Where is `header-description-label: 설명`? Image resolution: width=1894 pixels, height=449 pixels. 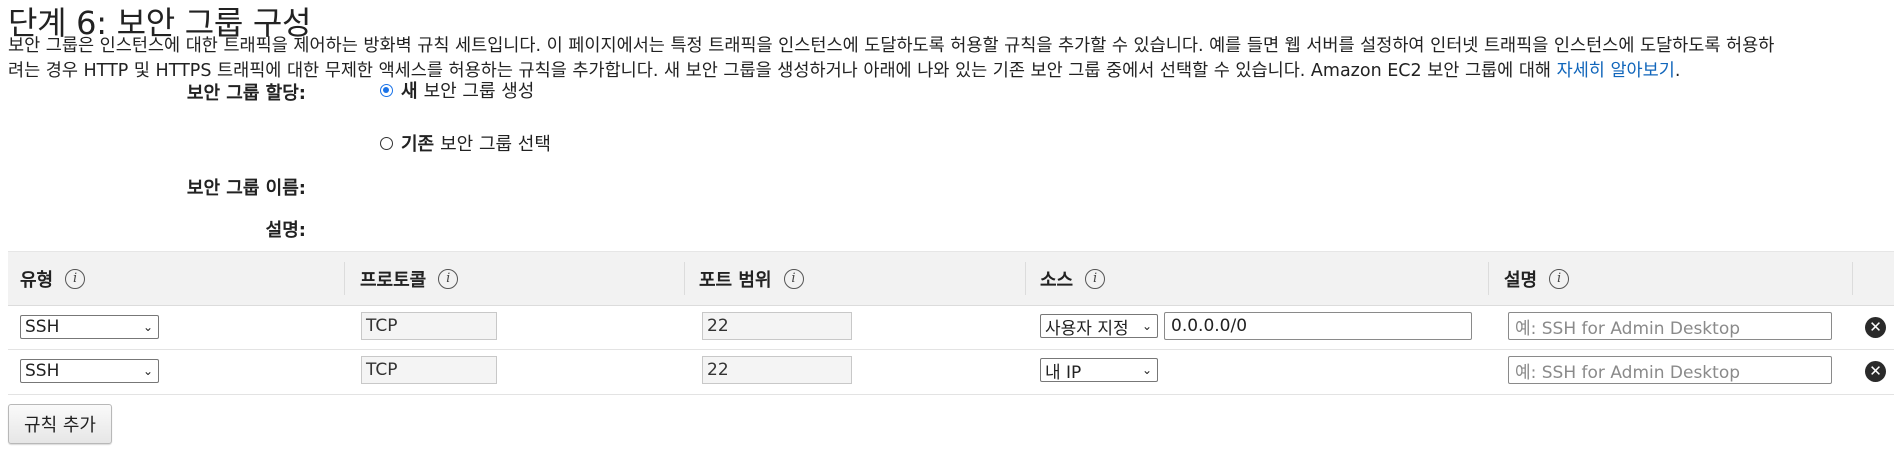
header-description-label: 설명 is located at coordinates (1521, 280).